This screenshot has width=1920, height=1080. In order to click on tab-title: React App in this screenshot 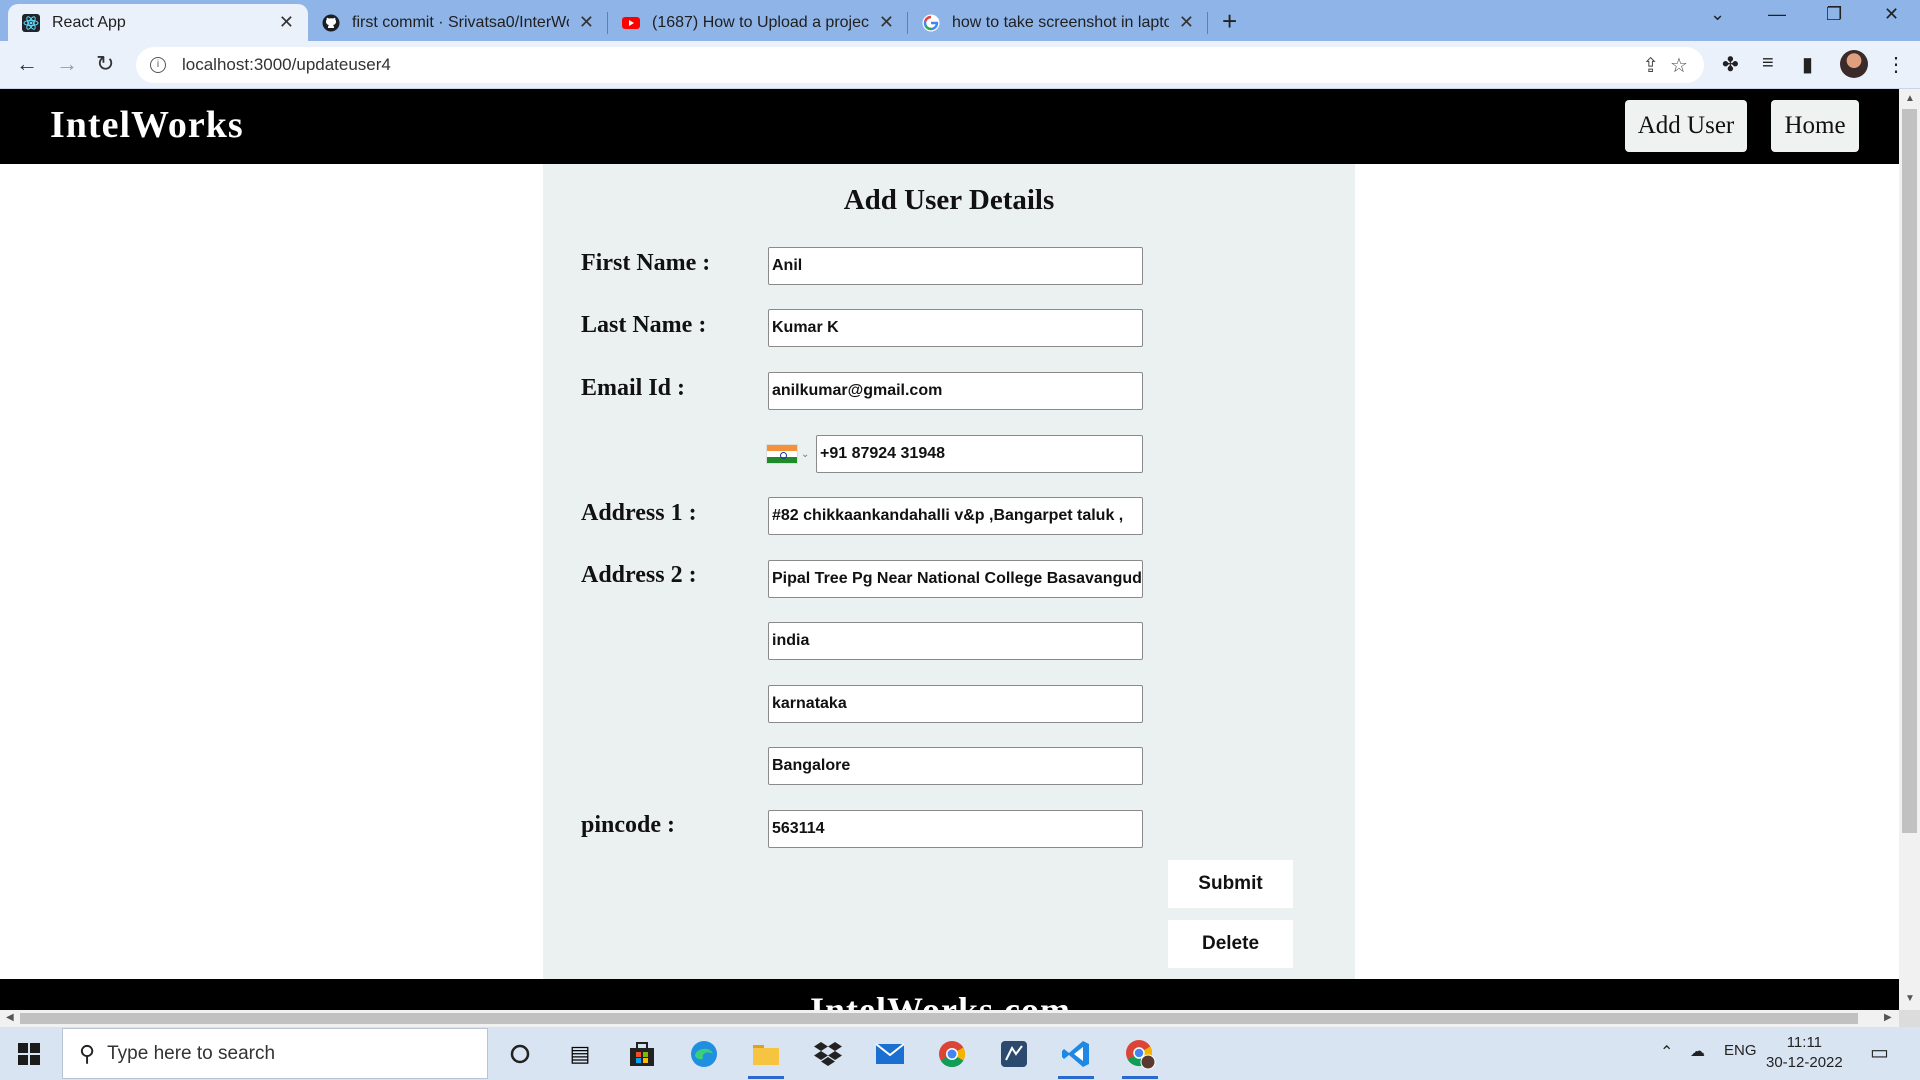, I will do `click(89, 22)`.